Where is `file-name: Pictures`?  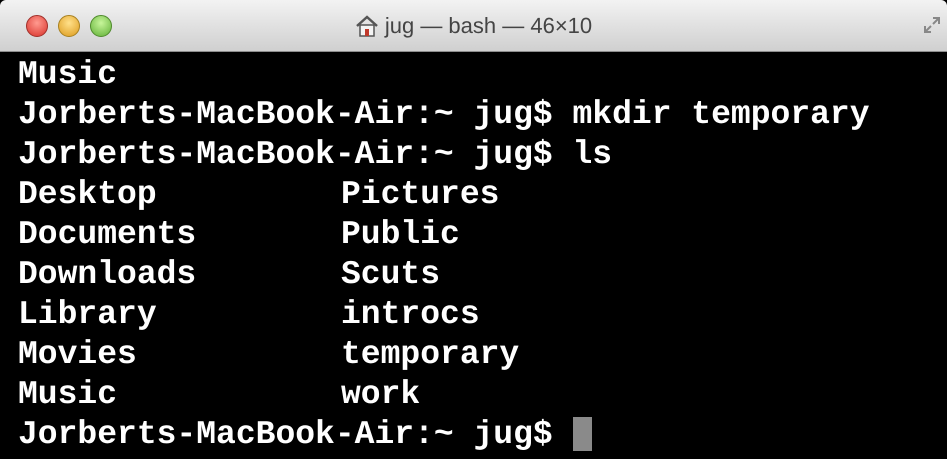
file-name: Pictures is located at coordinates (420, 194).